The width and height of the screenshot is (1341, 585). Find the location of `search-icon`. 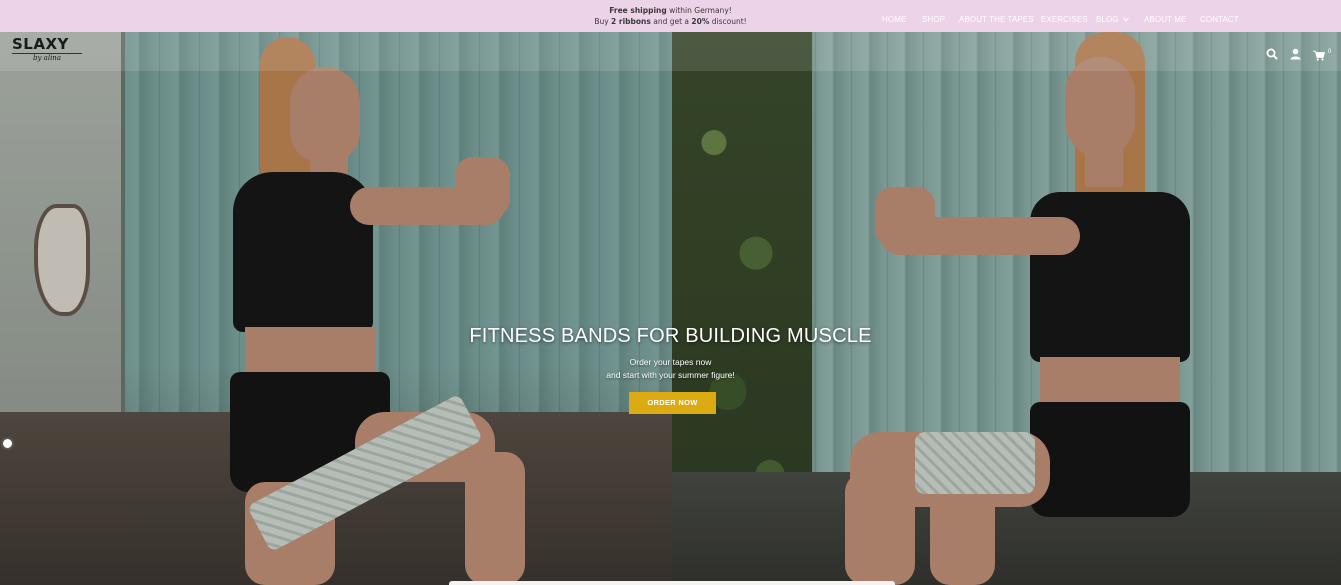

search-icon is located at coordinates (1273, 52).